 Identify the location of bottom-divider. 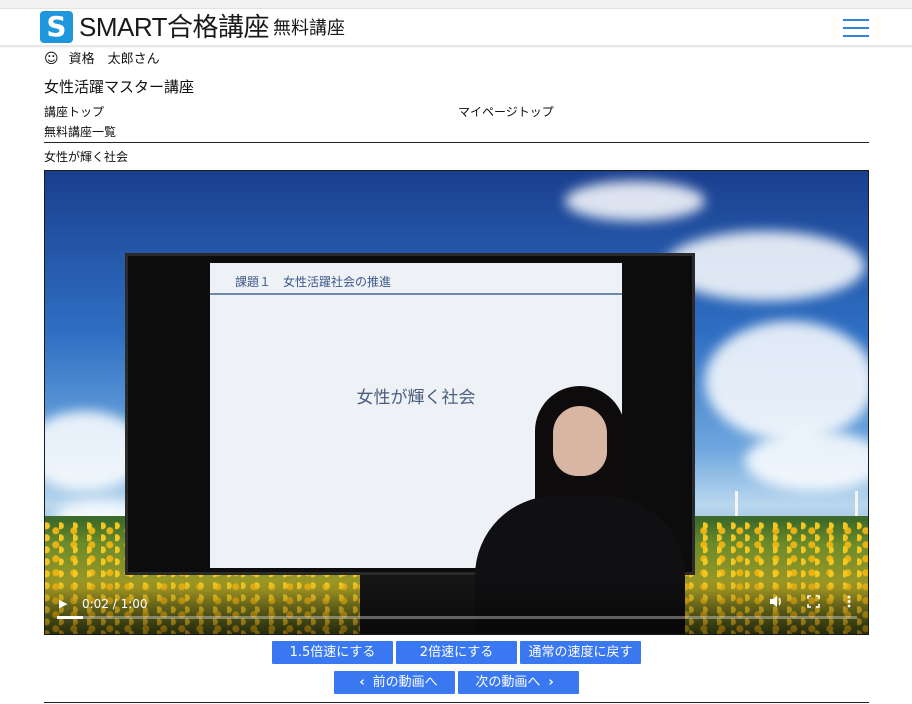
(456, 702).